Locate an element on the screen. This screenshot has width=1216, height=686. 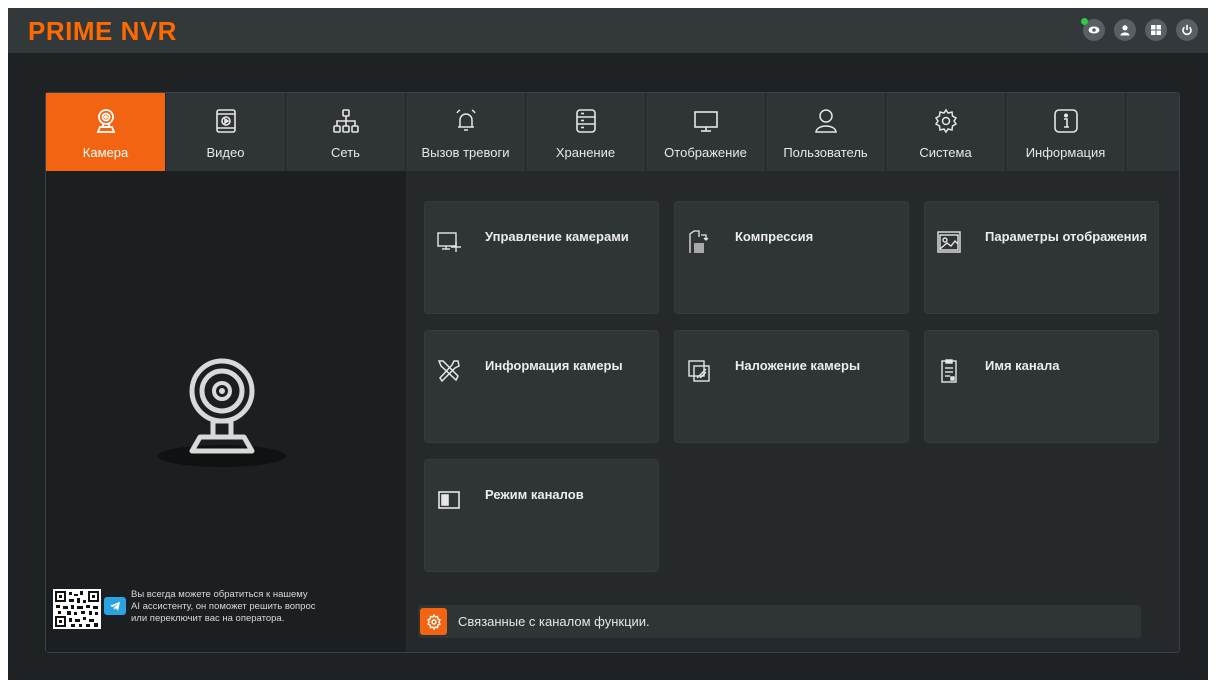
camera-manage-icon is located at coordinates (449, 242).